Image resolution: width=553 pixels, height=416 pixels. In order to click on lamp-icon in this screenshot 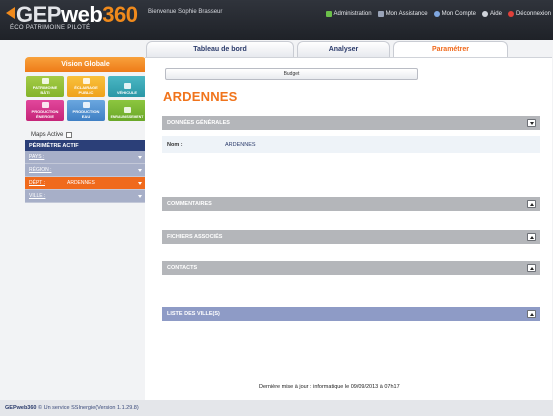, I will do `click(86, 81)`.